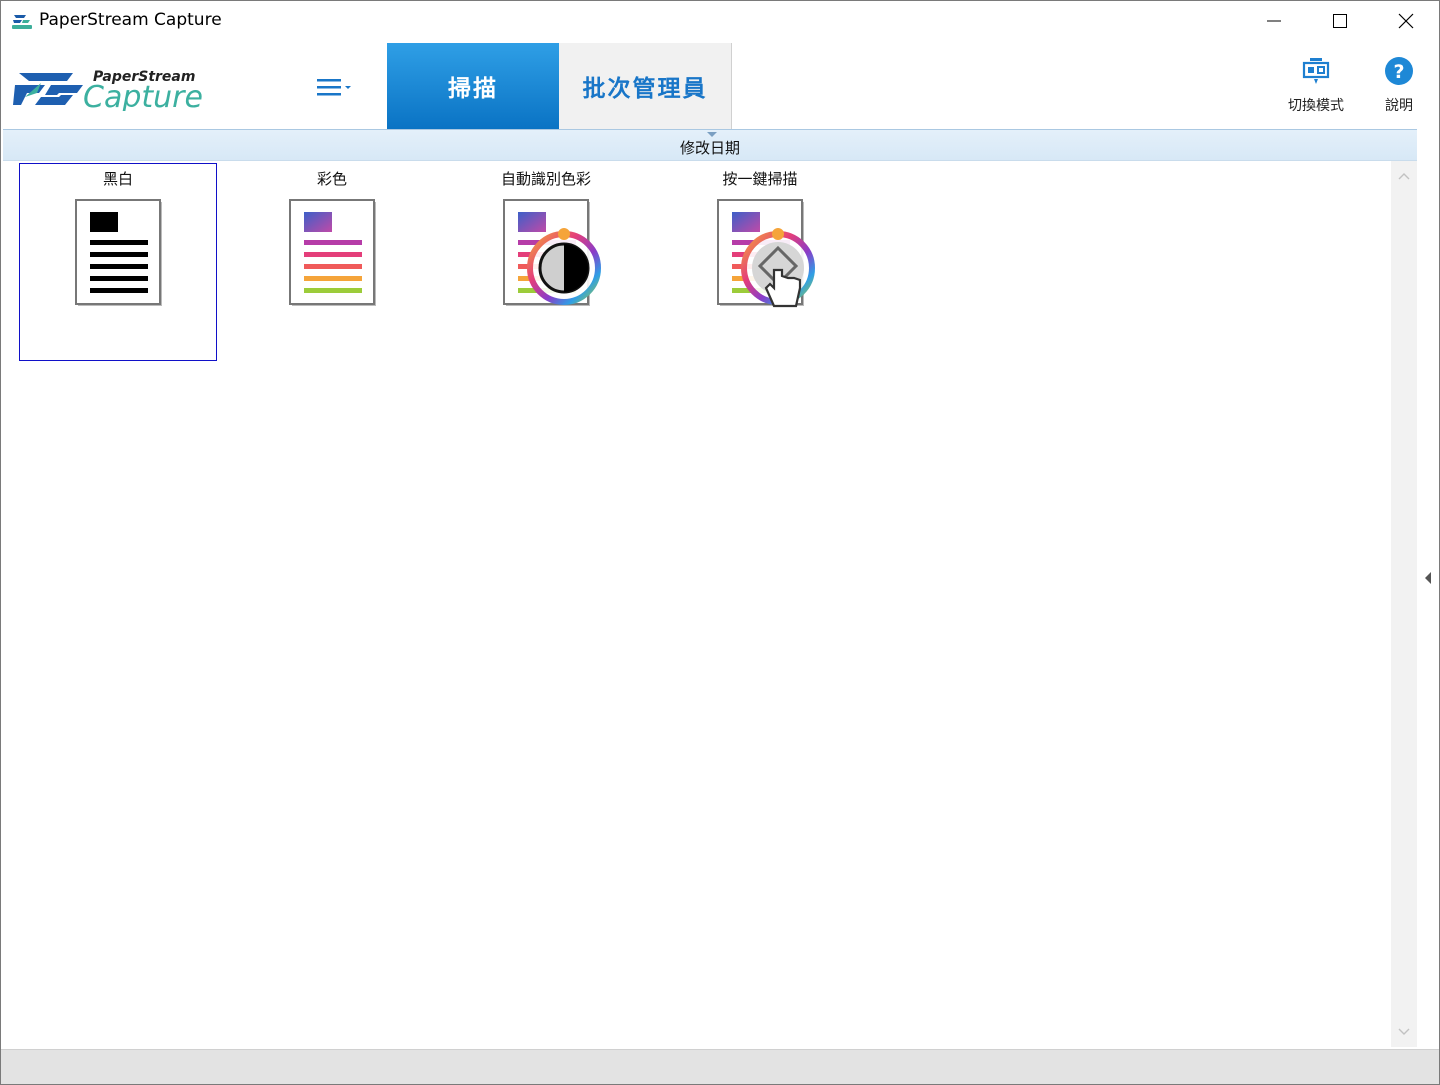 This screenshot has width=1440, height=1085. Describe the element at coordinates (1399, 87) in the screenshot. I see `help-button: ? 說明` at that location.